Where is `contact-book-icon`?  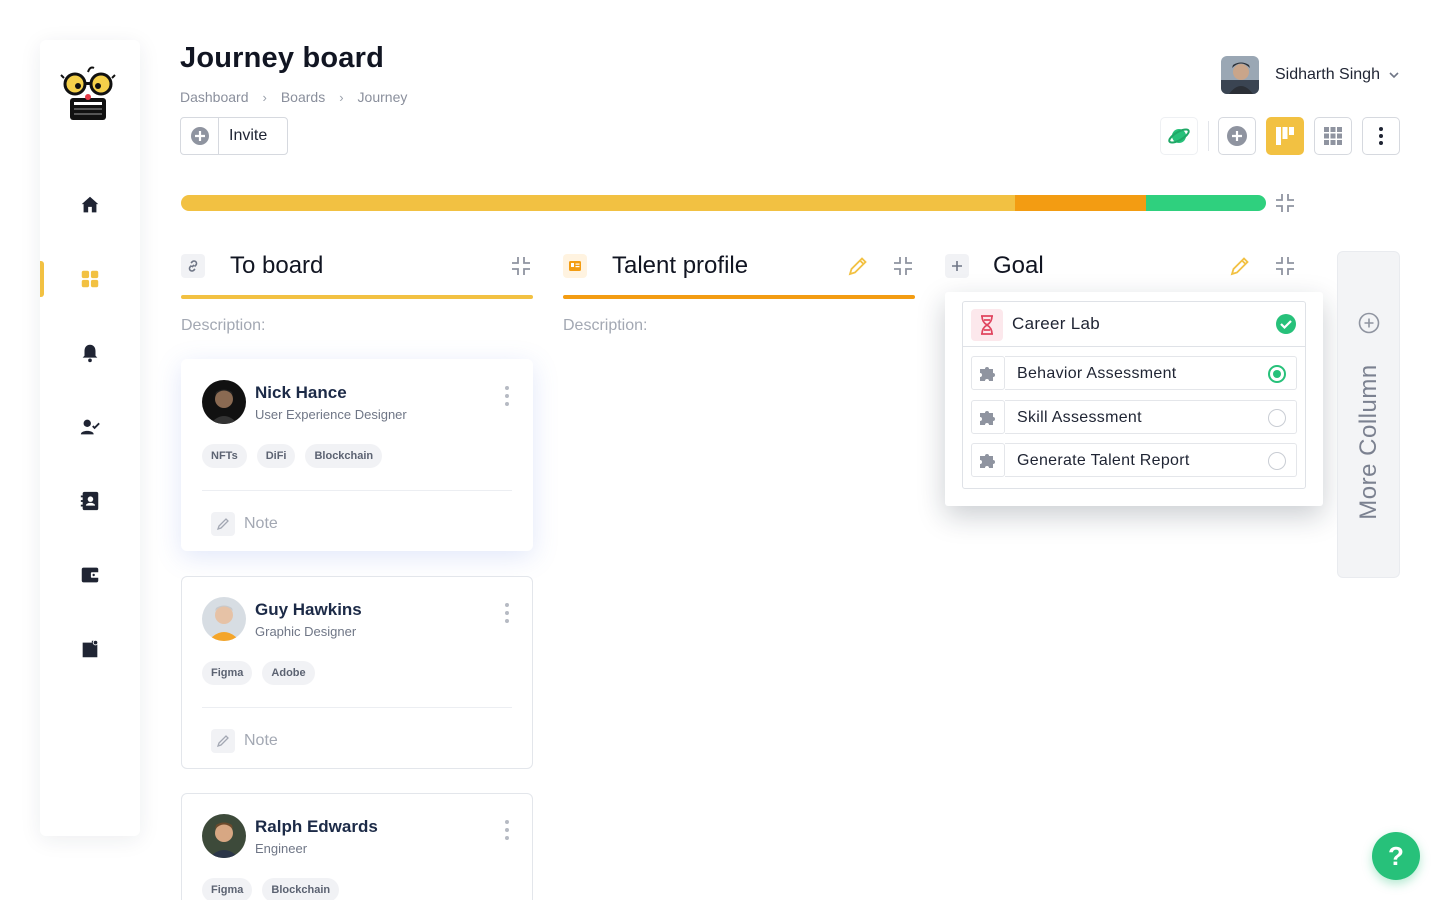 contact-book-icon is located at coordinates (89, 501).